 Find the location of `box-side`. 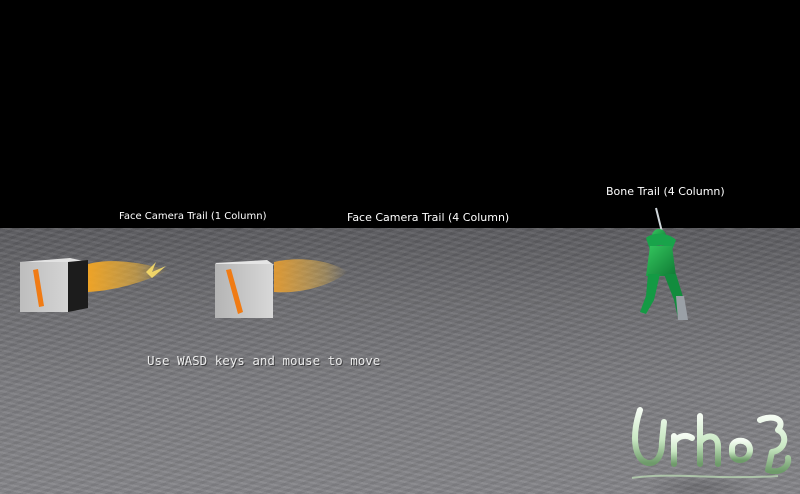

box-side is located at coordinates (78, 286).